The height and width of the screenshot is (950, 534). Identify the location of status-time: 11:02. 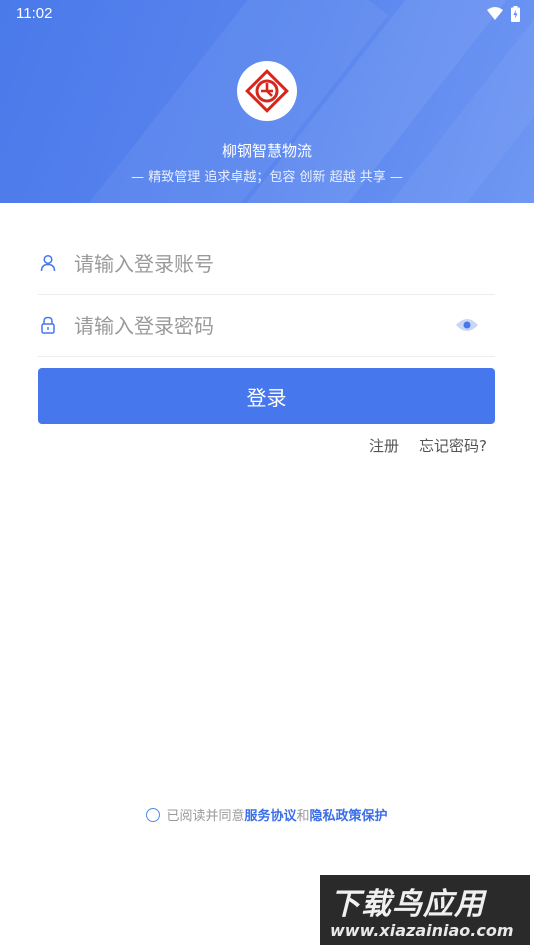
(34, 13).